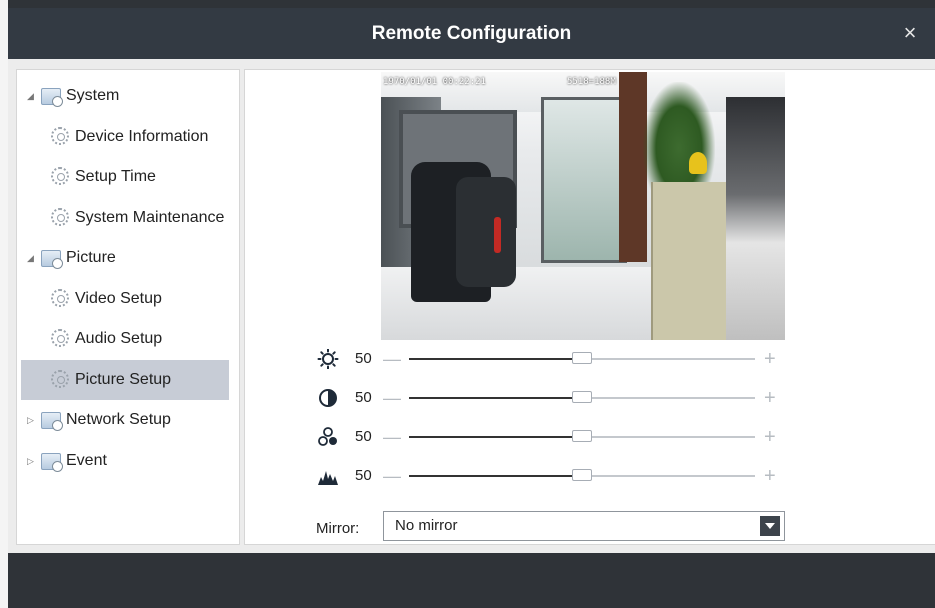 Image resolution: width=935 pixels, height=608 pixels. What do you see at coordinates (495, 437) in the screenshot?
I see `saturation-slider-fill` at bounding box center [495, 437].